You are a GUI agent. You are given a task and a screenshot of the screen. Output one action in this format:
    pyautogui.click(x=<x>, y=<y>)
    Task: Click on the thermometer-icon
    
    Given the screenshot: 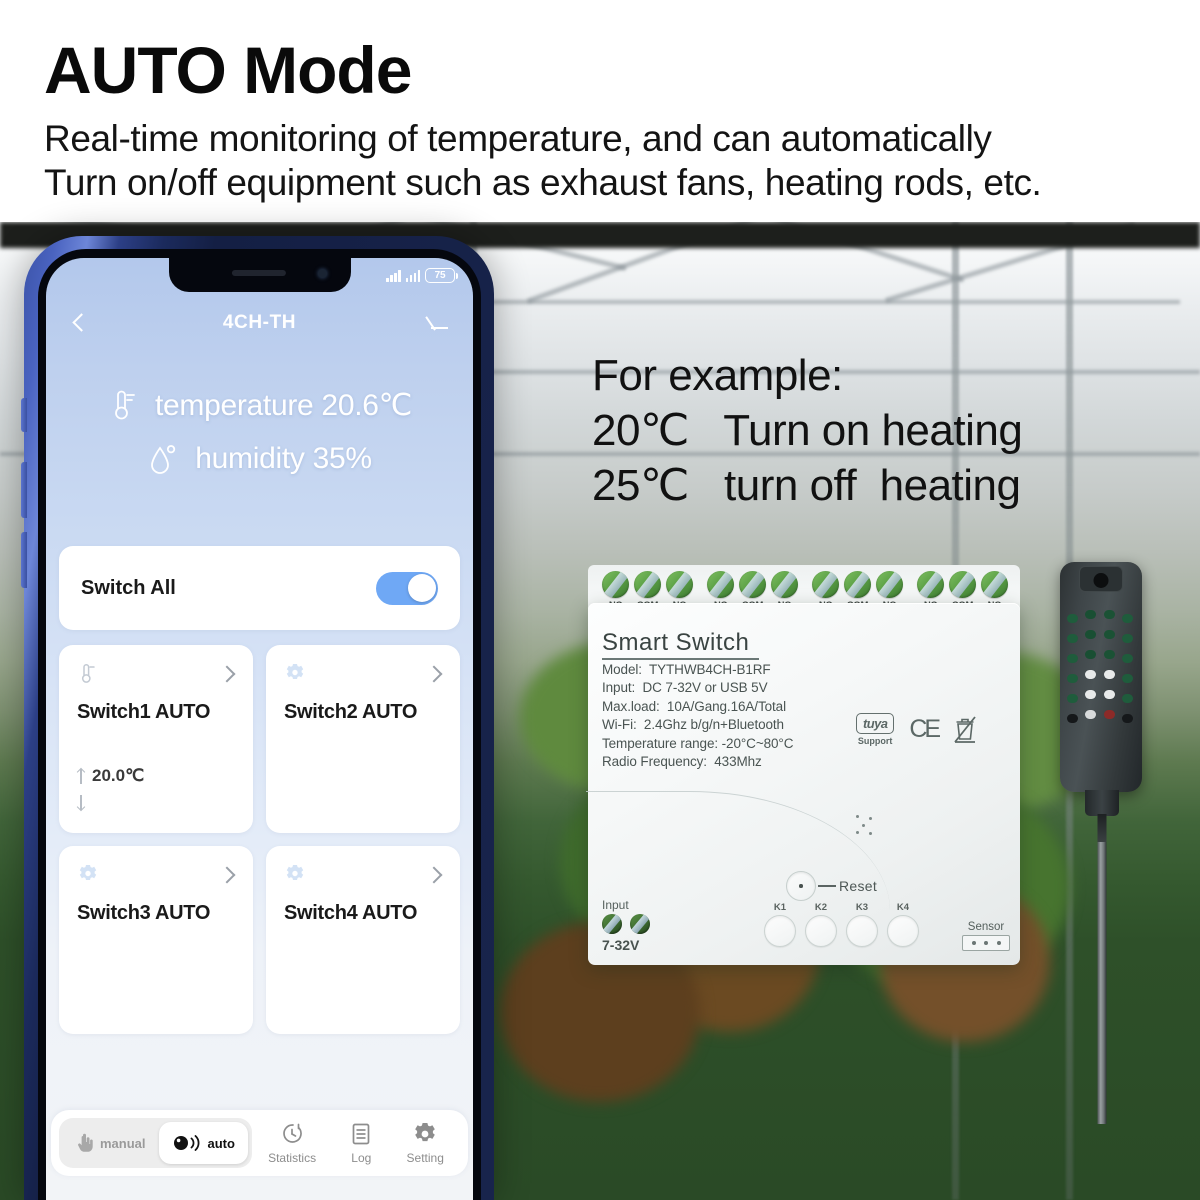 What is the action you would take?
    pyautogui.click(x=88, y=674)
    